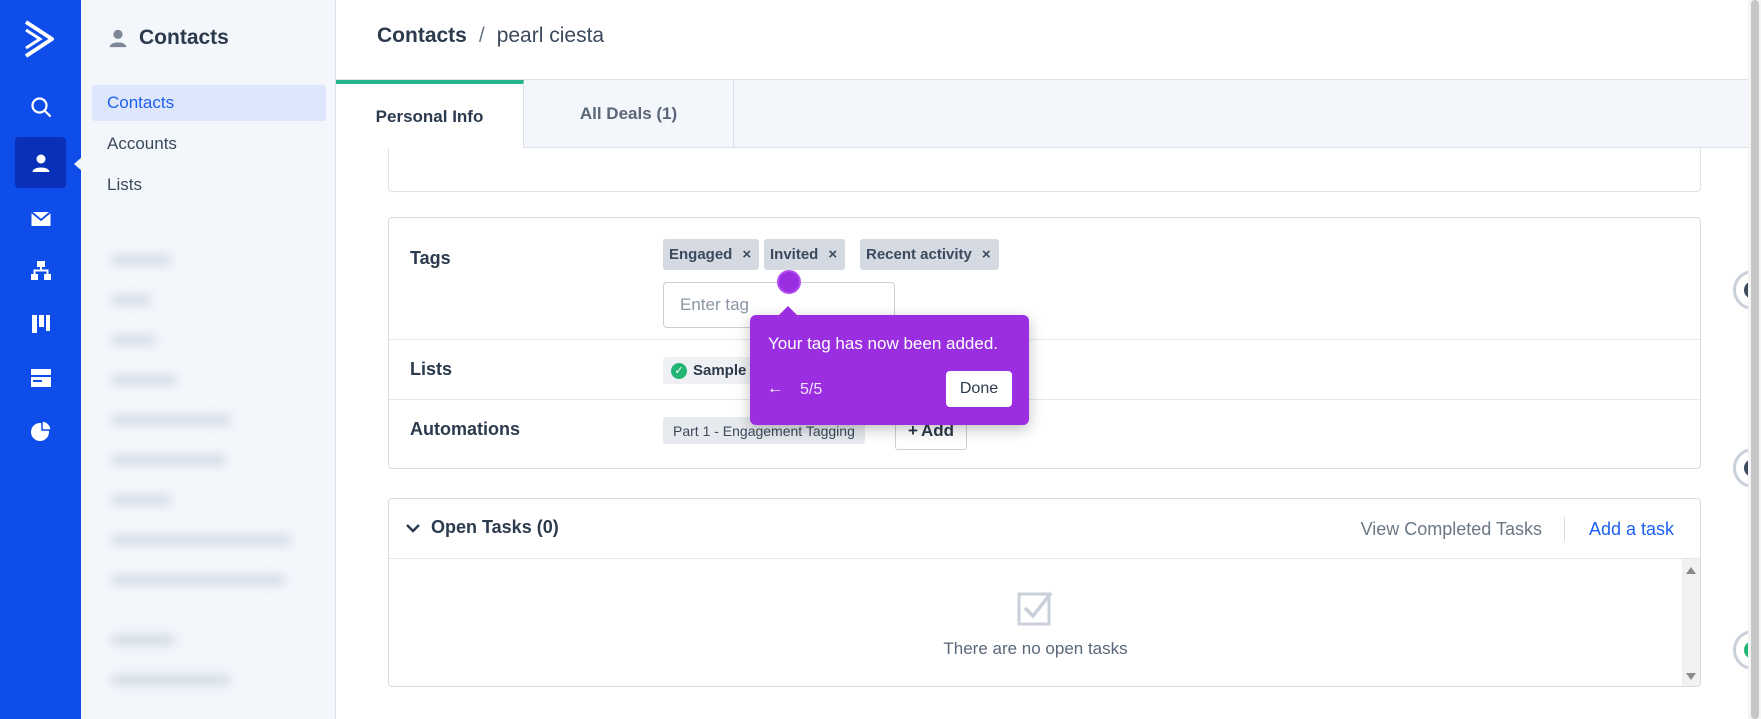 Image resolution: width=1761 pixels, height=719 pixels. Describe the element at coordinates (1035, 648) in the screenshot. I see `empty-tasks-message: There are no open tasks` at that location.